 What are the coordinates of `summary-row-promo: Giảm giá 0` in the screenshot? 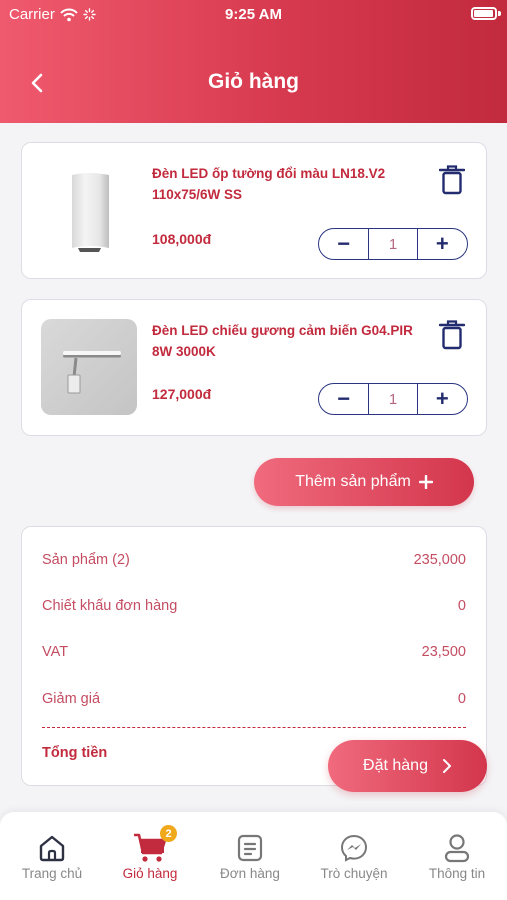 It's located at (254, 699).